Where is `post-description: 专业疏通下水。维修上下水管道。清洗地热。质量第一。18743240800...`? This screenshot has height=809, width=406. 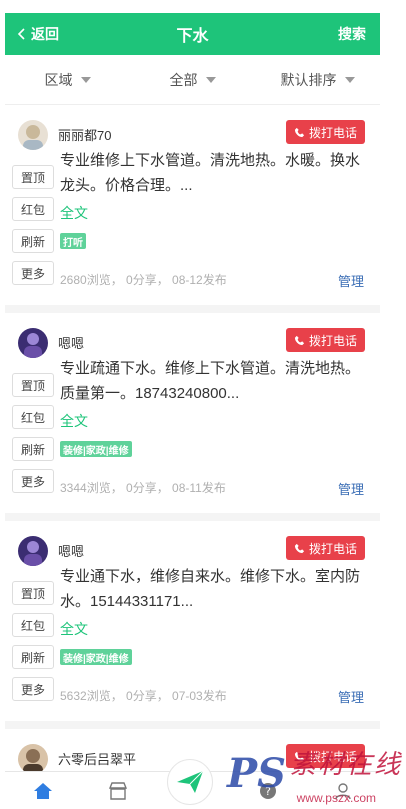
post-description: 专业疏通下水。维修上下水管道。清洗地热。质量第一。18743240800... is located at coordinates (213, 381).